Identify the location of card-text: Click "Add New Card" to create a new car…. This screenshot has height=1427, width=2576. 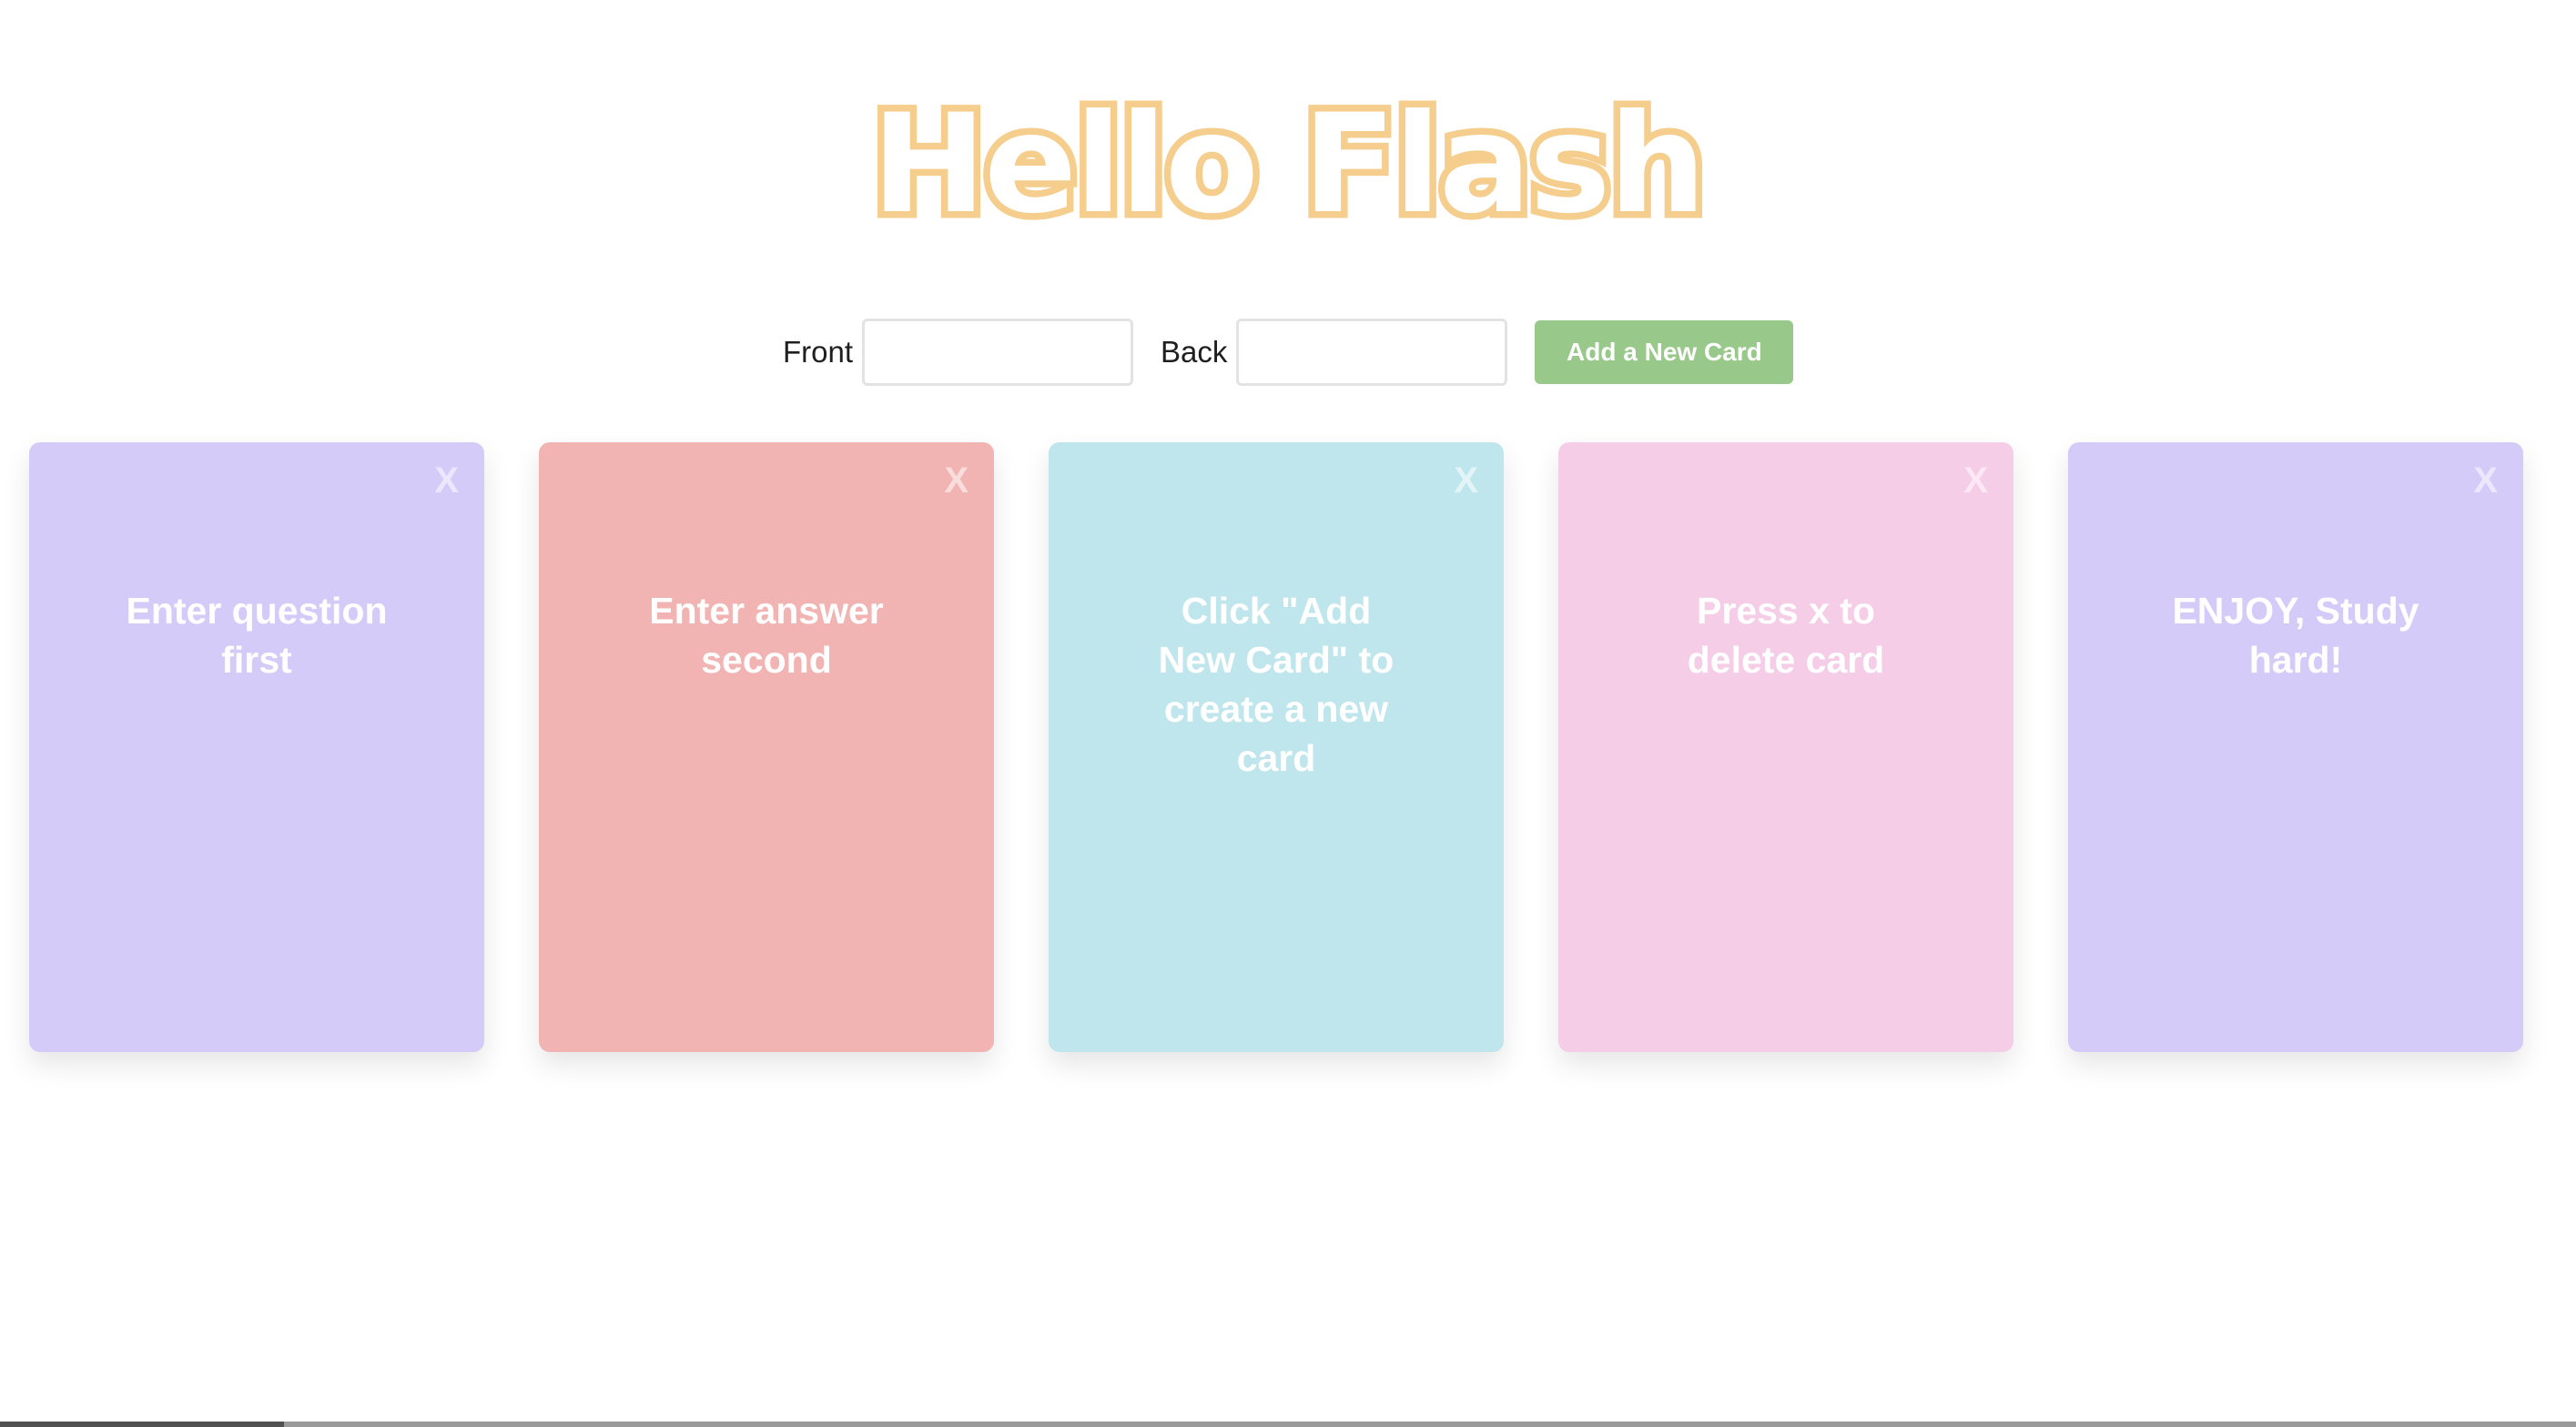
(1276, 684).